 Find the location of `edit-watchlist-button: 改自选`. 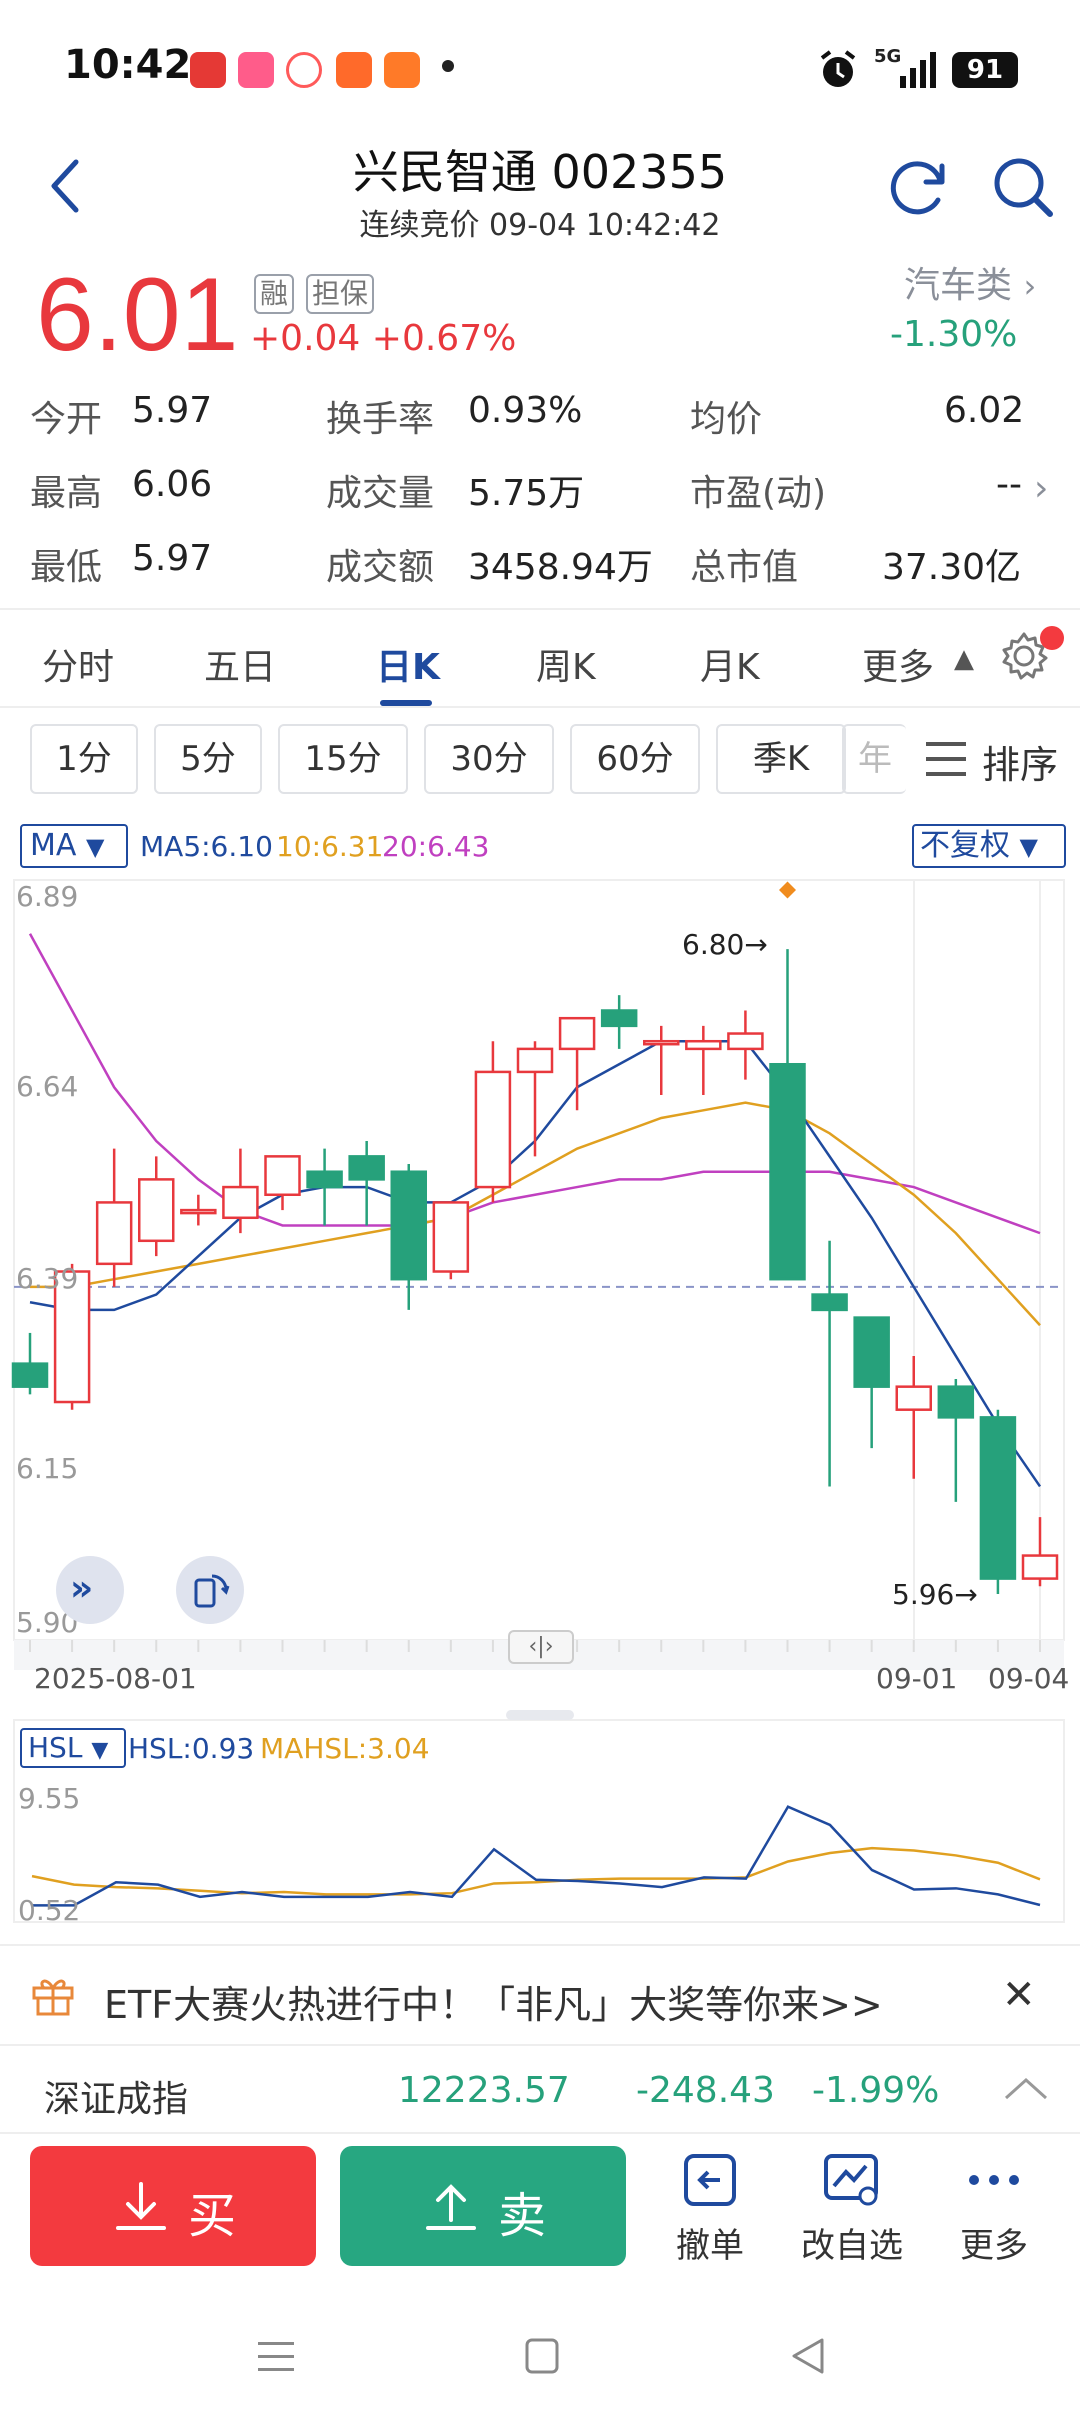

edit-watchlist-button: 改自选 is located at coordinates (852, 2210).